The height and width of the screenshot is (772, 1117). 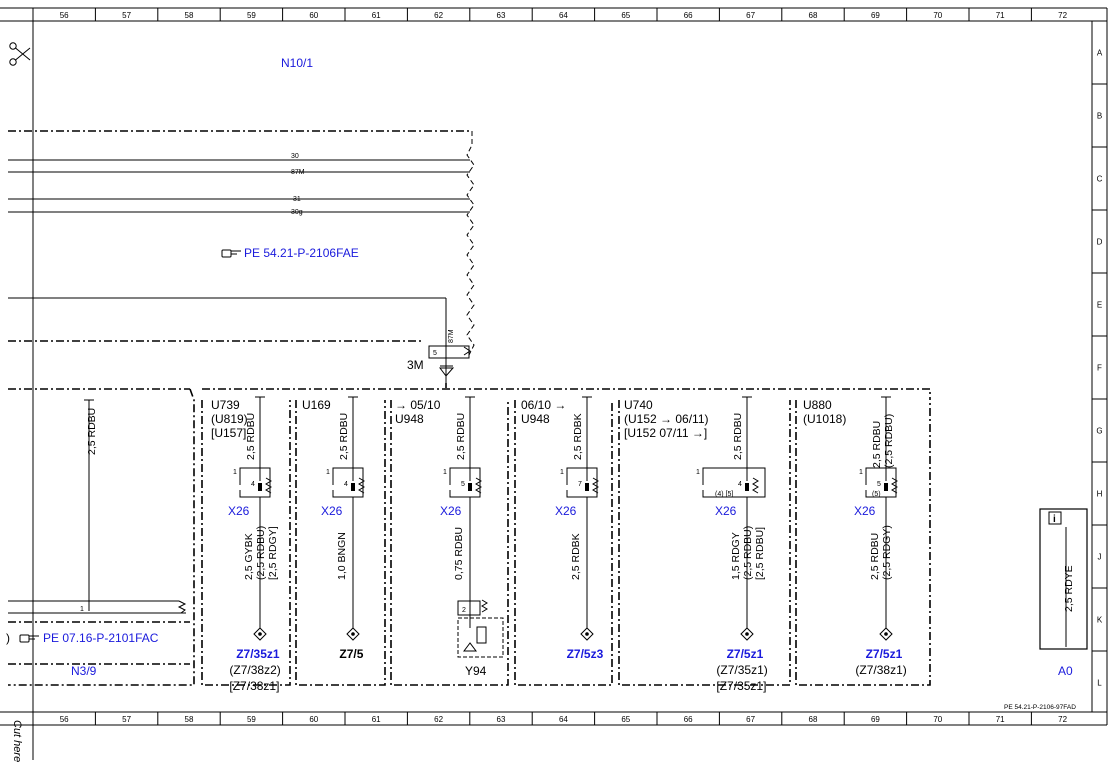 What do you see at coordinates (229, 419) in the screenshot?
I see `module-code: (U819)` at bounding box center [229, 419].